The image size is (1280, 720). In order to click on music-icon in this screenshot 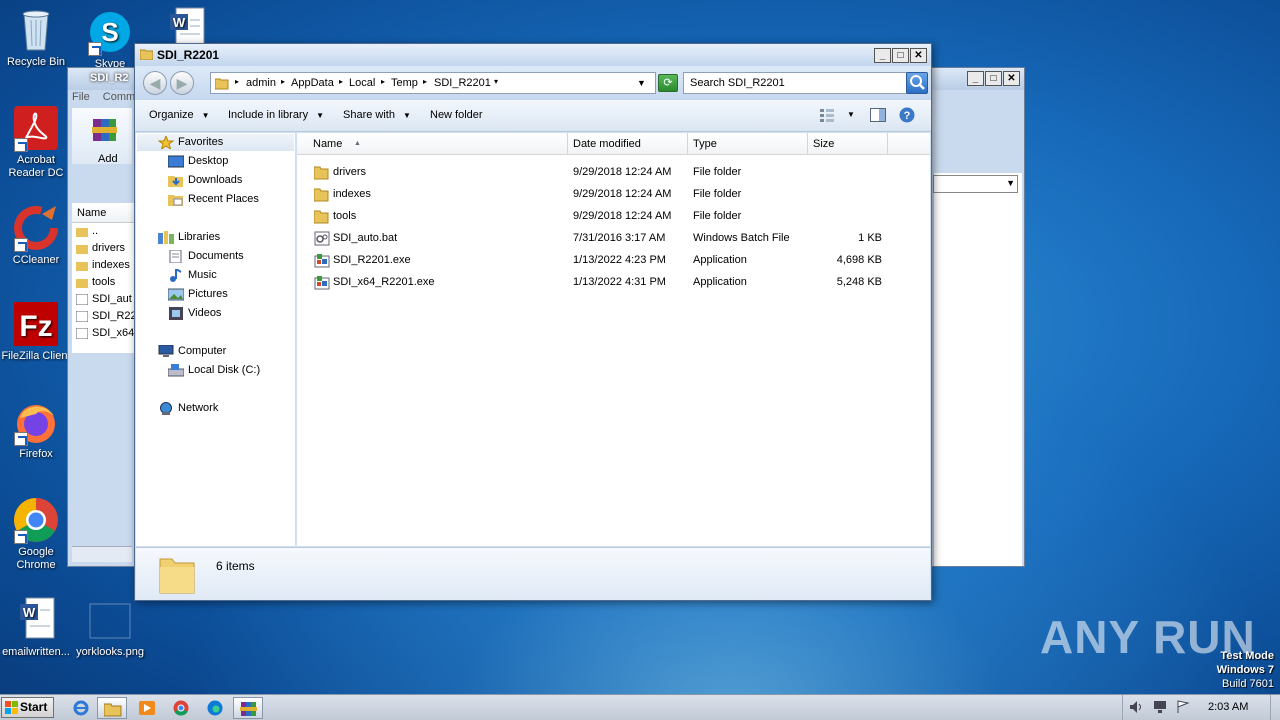, I will do `click(176, 275)`.